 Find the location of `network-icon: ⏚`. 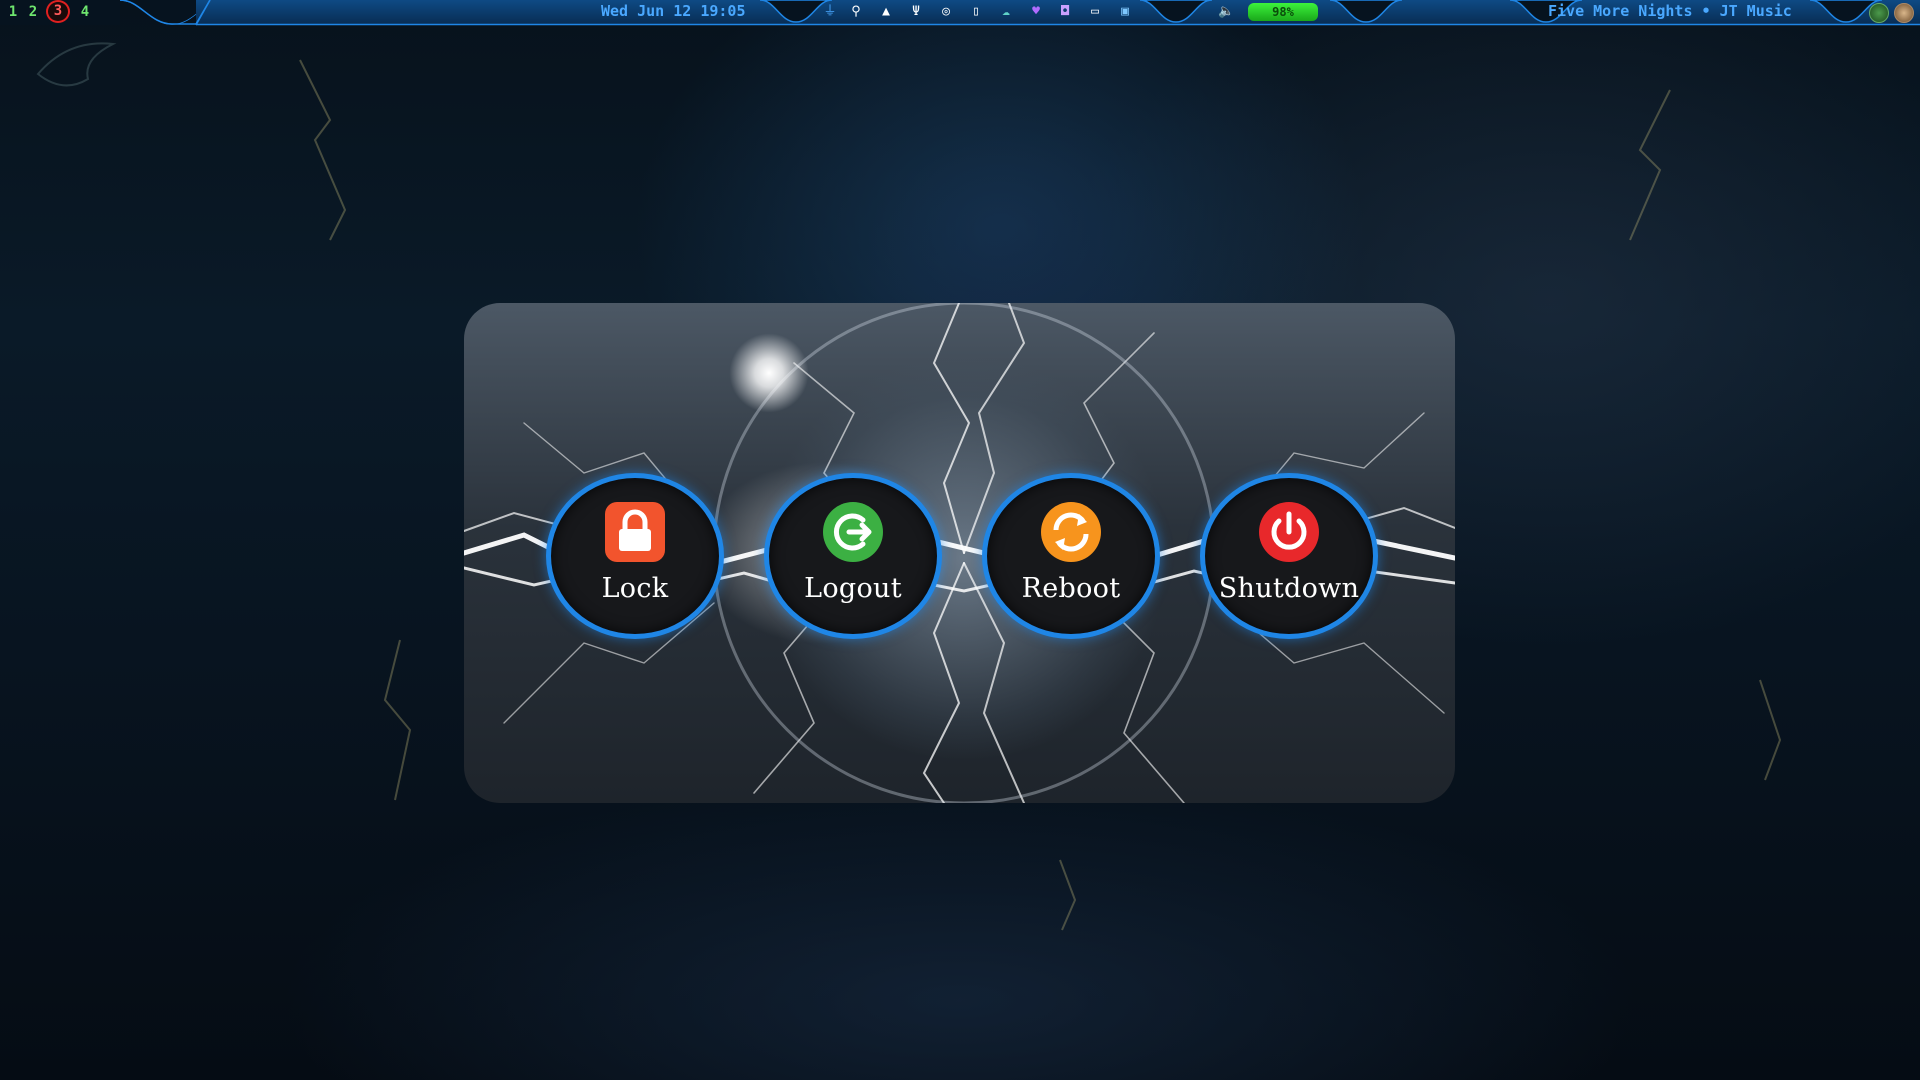

network-icon: ⏚ is located at coordinates (830, 12).